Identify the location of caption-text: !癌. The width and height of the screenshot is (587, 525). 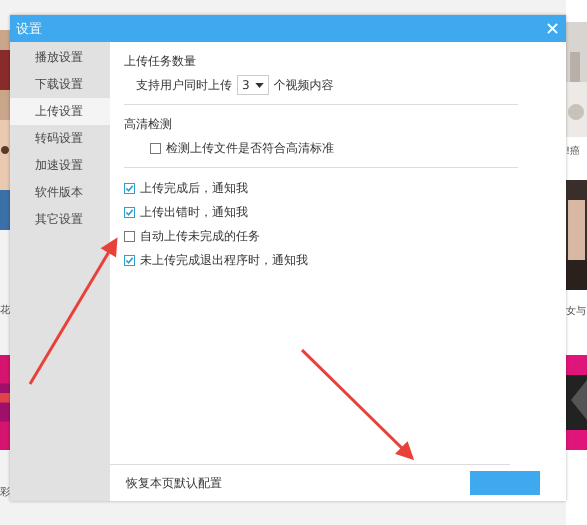
(573, 152).